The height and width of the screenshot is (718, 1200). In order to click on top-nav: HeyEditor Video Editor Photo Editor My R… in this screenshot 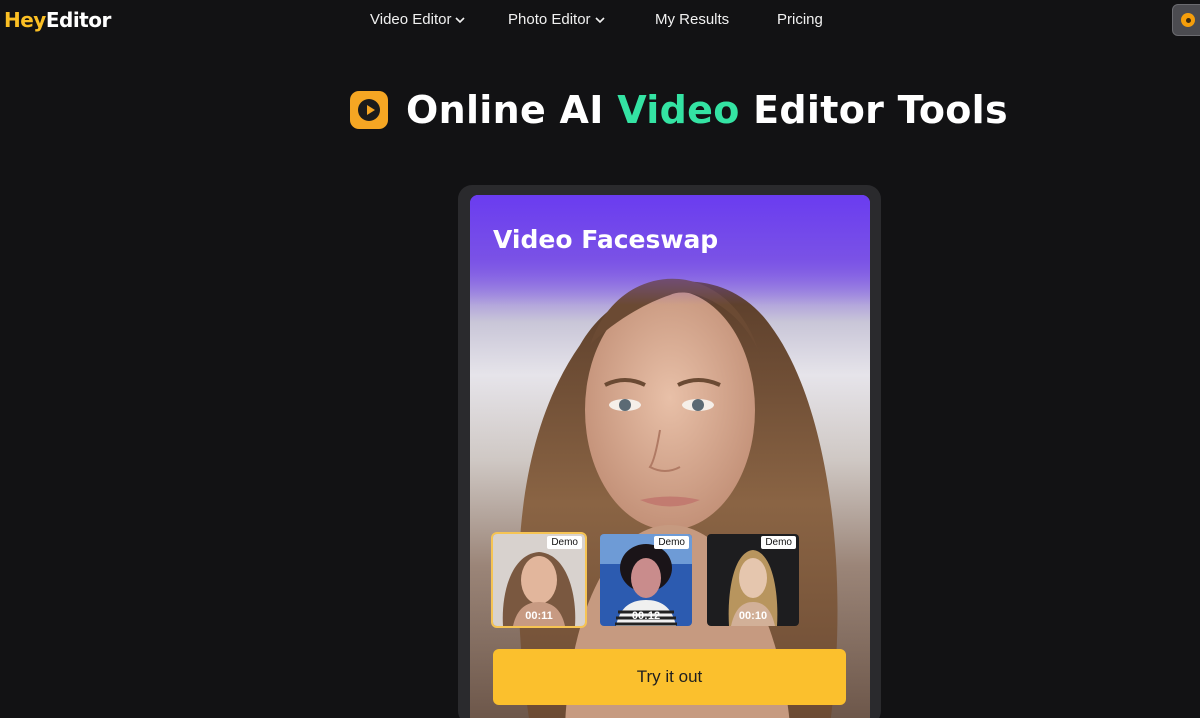, I will do `click(600, 20)`.